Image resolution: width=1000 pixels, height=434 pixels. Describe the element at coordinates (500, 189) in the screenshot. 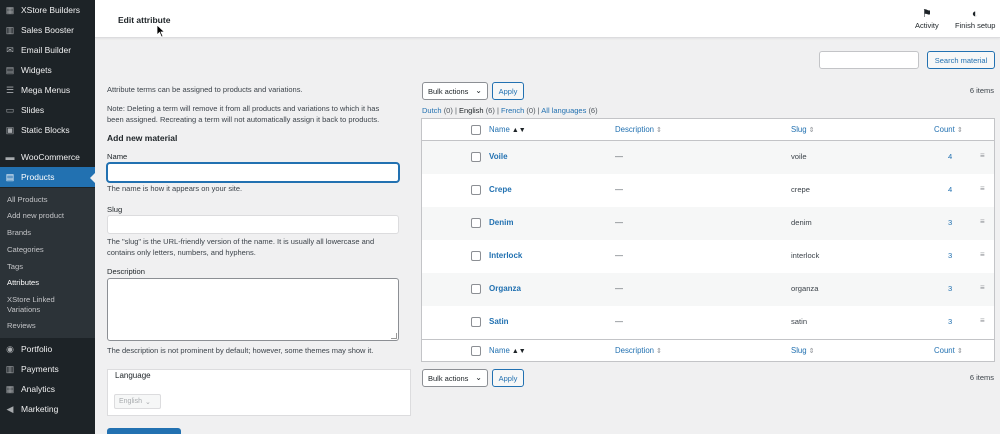

I see `term-name-link: Crepe` at that location.